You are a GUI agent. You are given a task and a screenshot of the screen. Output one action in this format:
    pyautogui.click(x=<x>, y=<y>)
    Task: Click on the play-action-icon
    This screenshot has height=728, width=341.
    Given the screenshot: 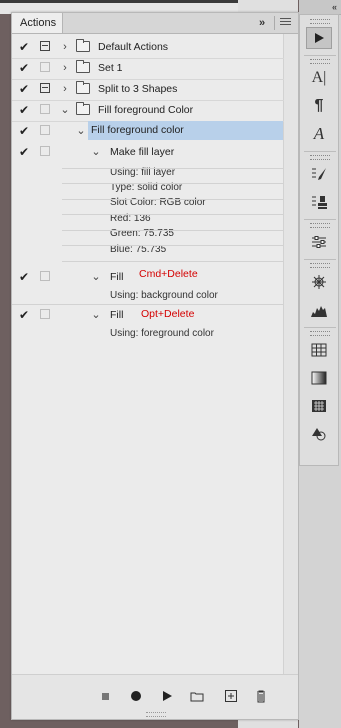 What is the action you would take?
    pyautogui.click(x=319, y=38)
    